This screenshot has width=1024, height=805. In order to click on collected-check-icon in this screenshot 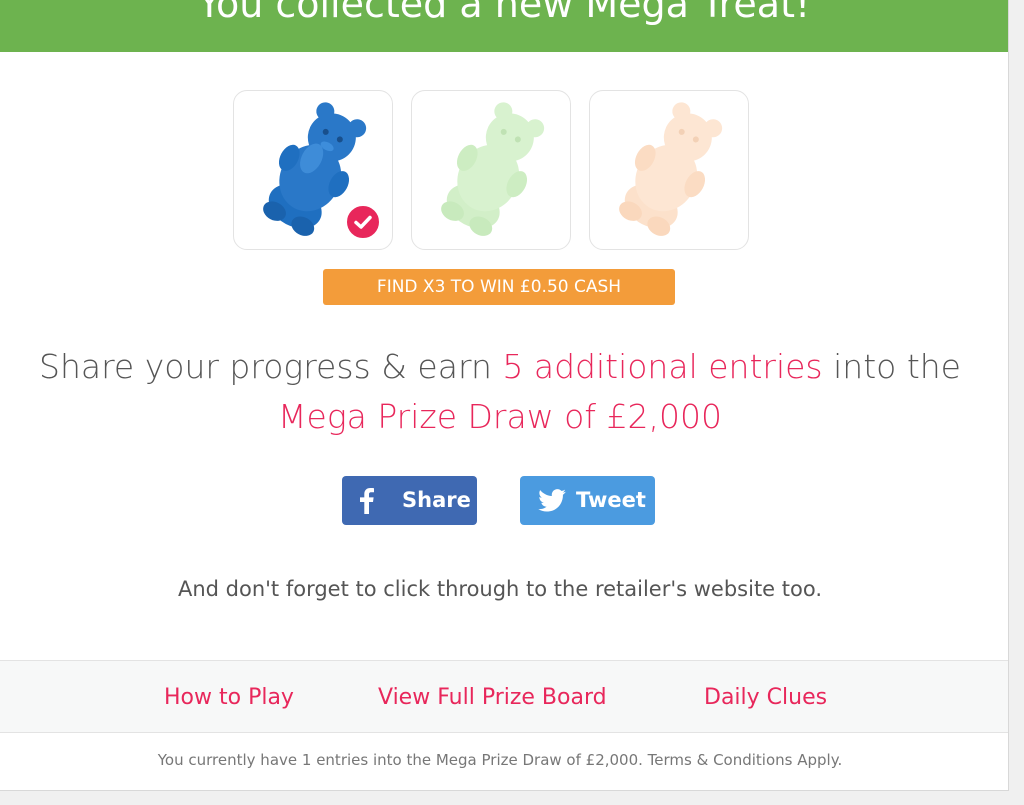, I will do `click(363, 222)`.